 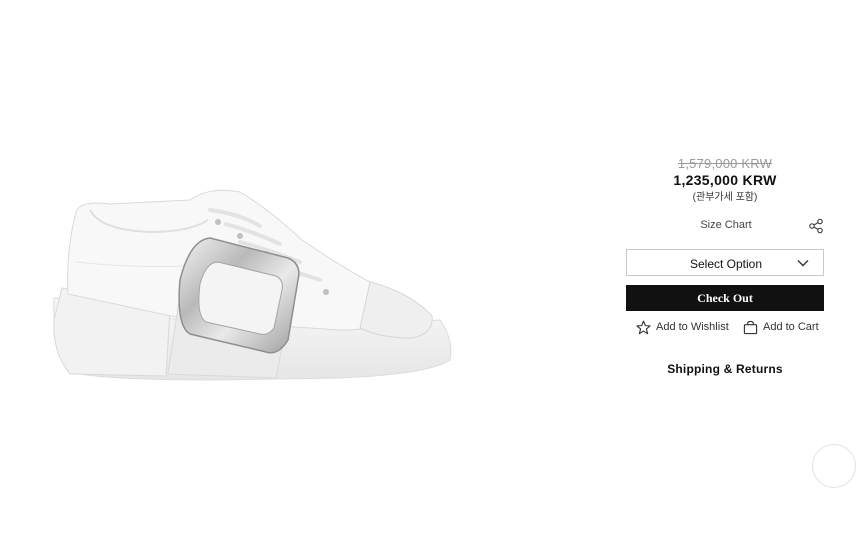 I want to click on add-to-cart-button: Add to Cart, so click(x=781, y=327).